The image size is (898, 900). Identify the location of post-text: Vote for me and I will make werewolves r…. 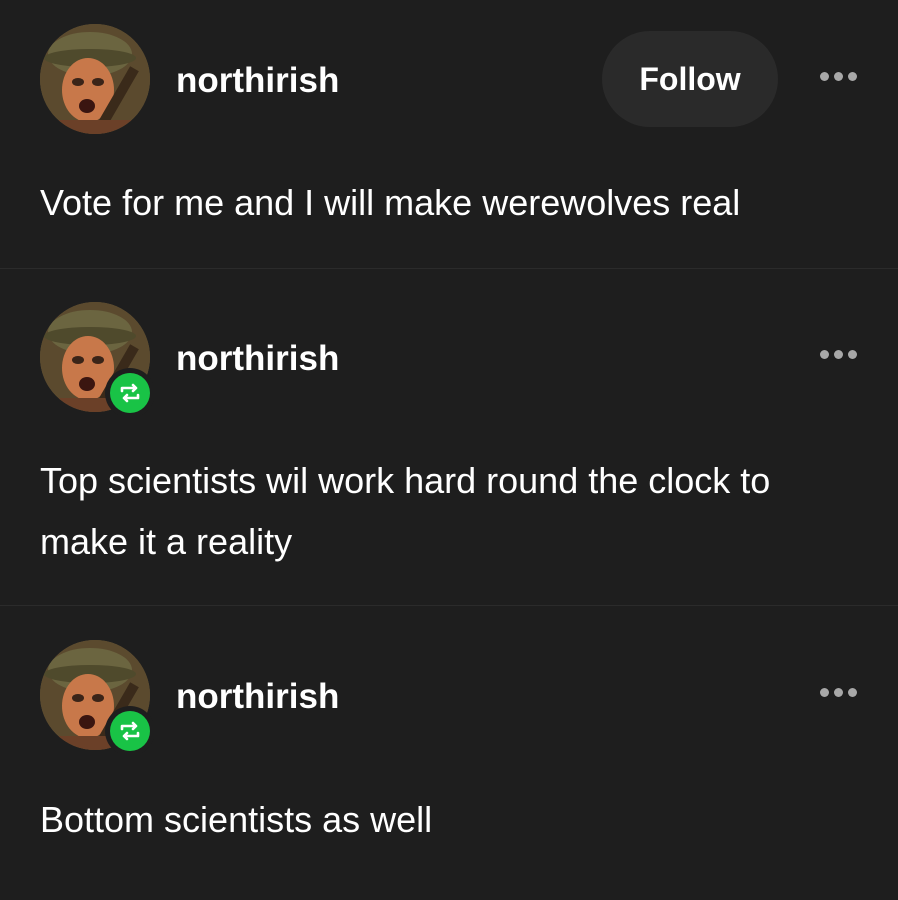
(390, 202).